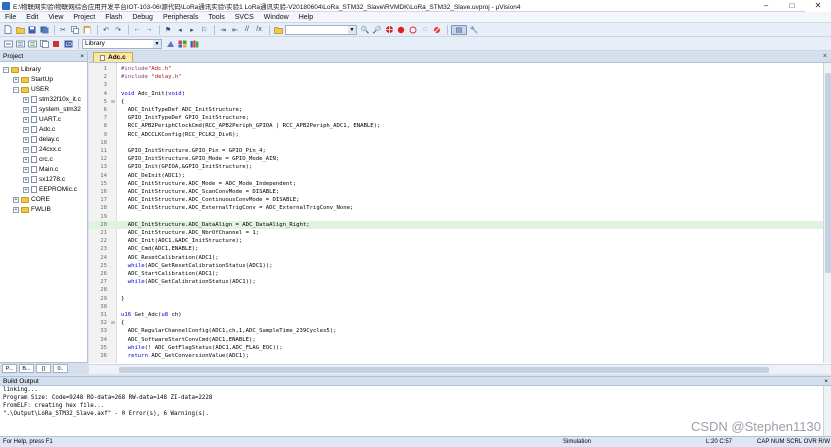  I want to click on code-line: 14 ADC_DeInit(ADC1);, so click(456, 176).